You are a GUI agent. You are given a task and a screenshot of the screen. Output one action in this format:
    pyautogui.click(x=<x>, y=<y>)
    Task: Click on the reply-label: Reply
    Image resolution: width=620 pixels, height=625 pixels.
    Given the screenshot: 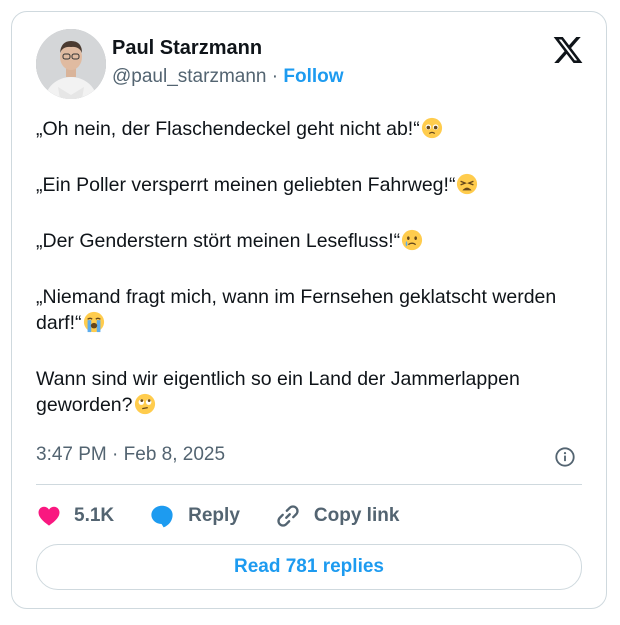 What is the action you would take?
    pyautogui.click(x=214, y=515)
    